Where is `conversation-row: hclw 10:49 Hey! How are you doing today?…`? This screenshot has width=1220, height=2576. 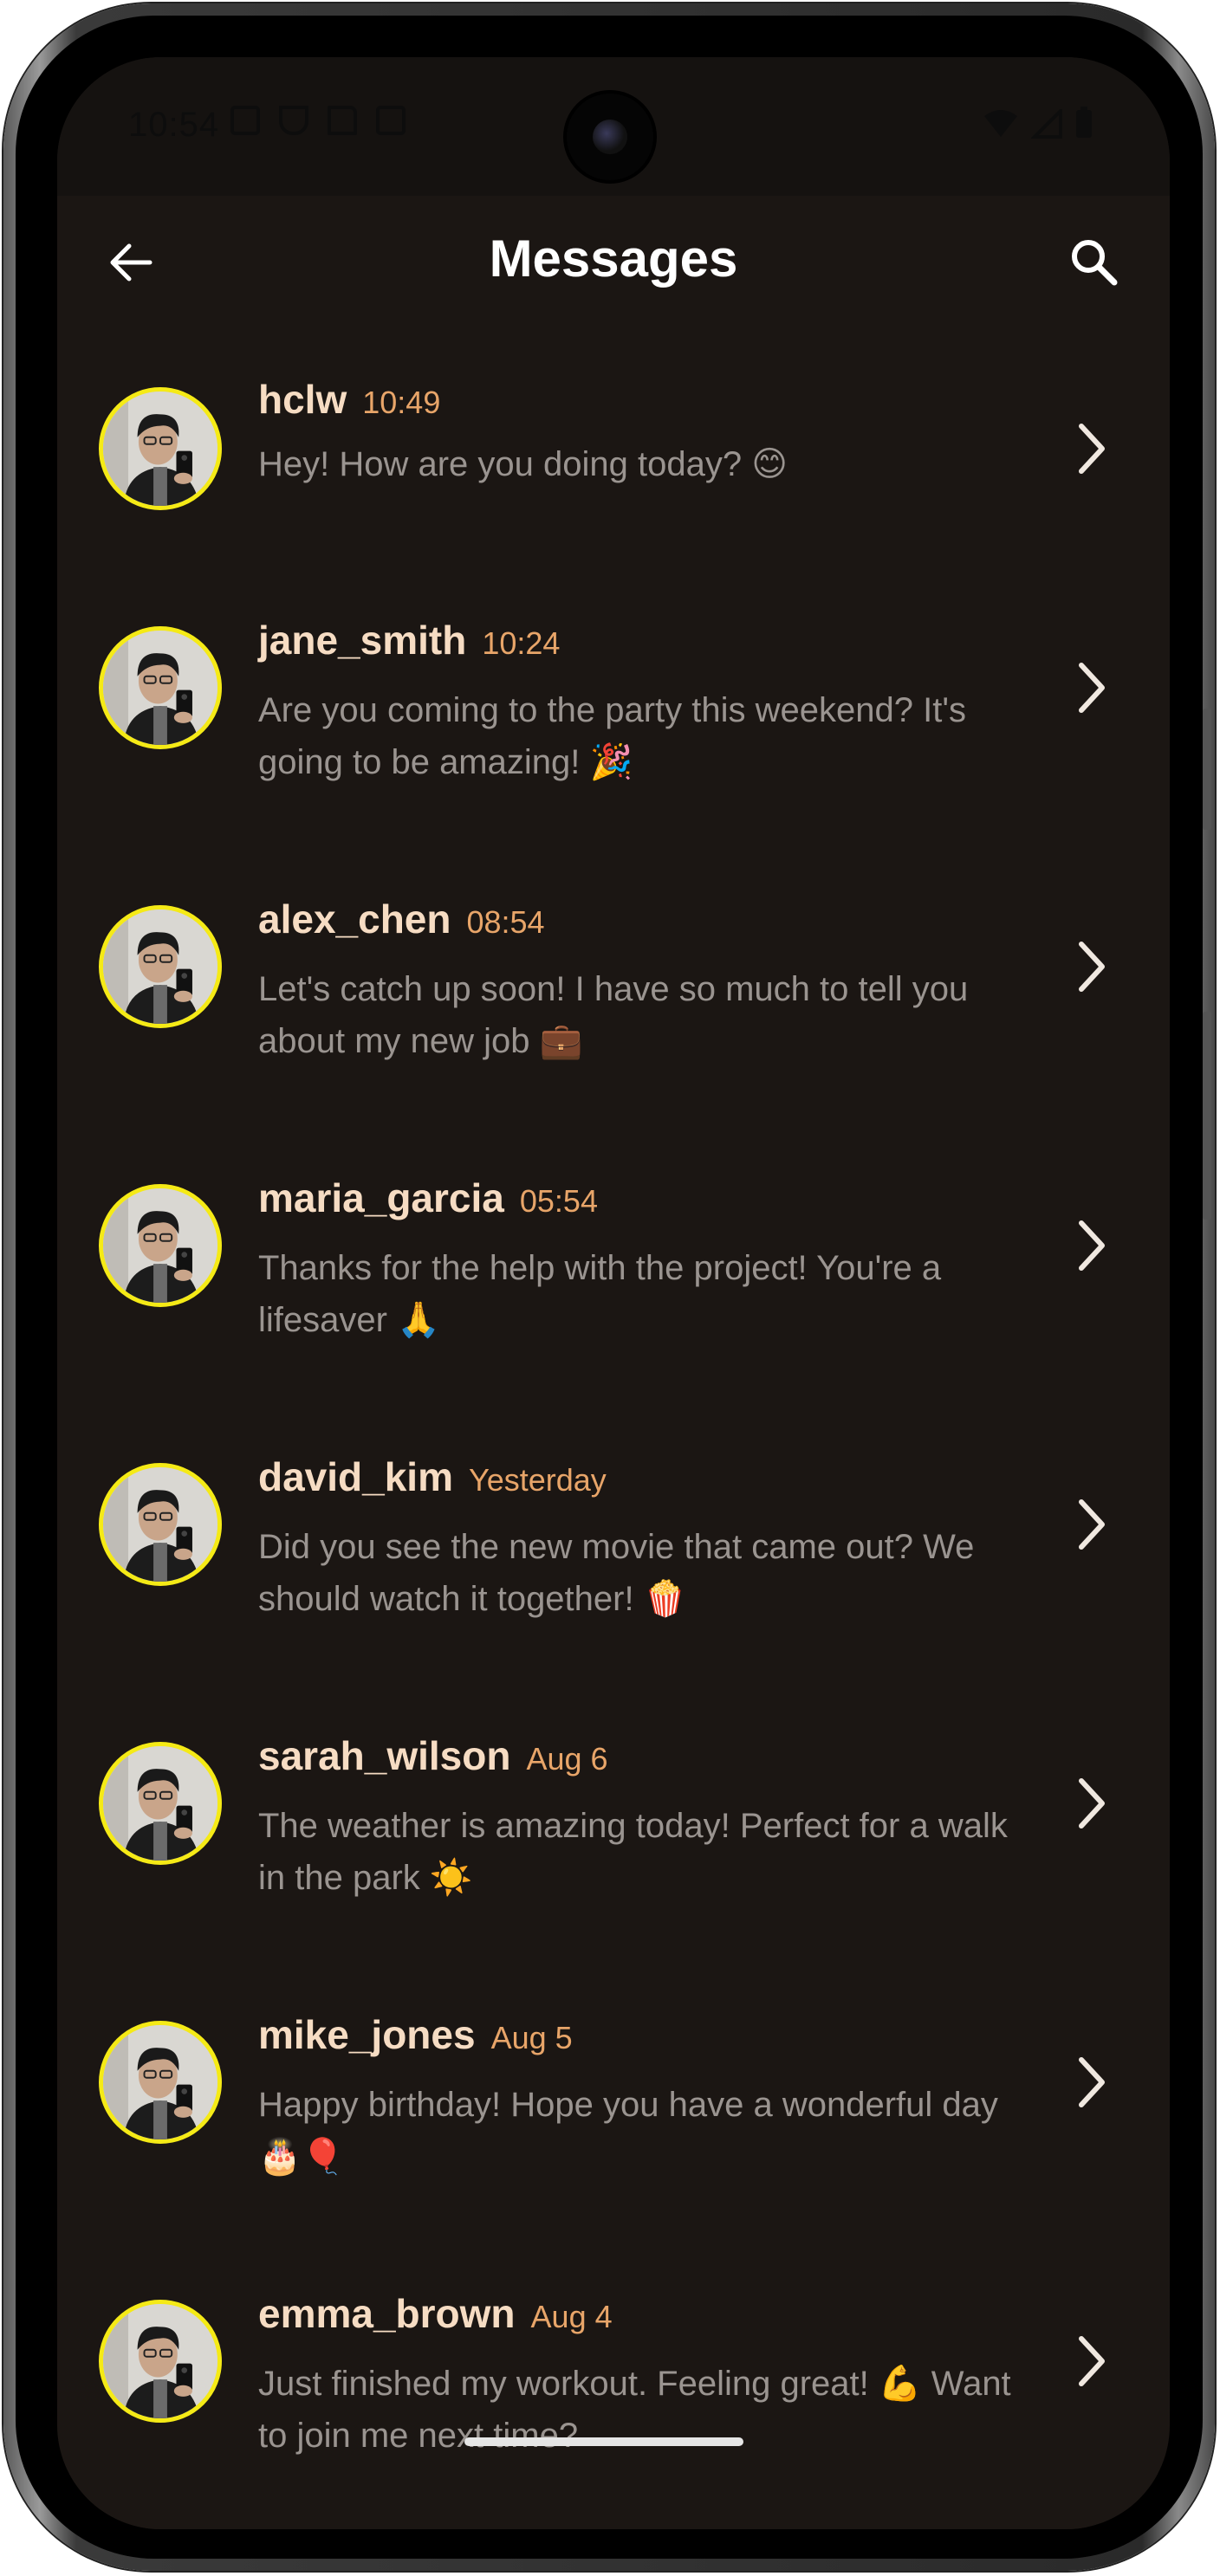 conversation-row: hclw 10:49 Hey! How are you doing today?… is located at coordinates (613, 516).